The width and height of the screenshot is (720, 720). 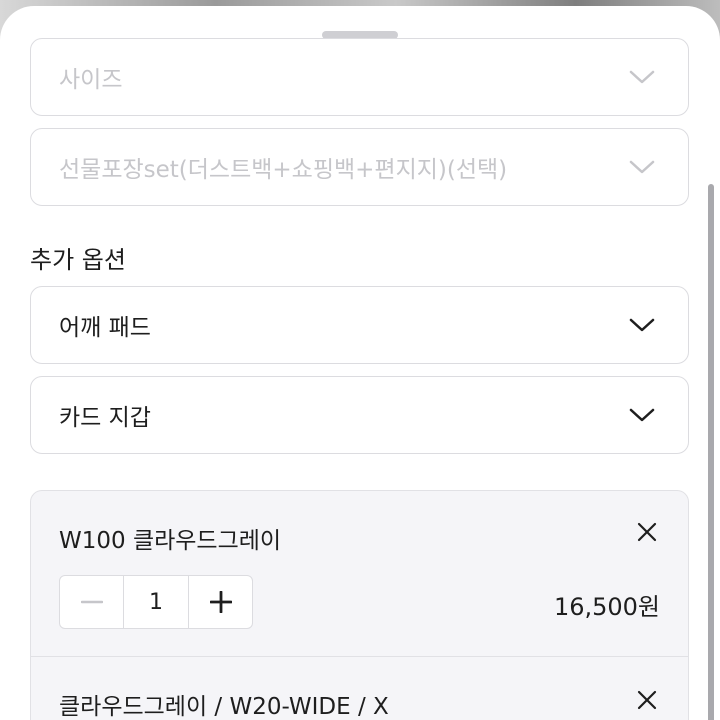 I want to click on scrollbar, so click(x=711, y=452).